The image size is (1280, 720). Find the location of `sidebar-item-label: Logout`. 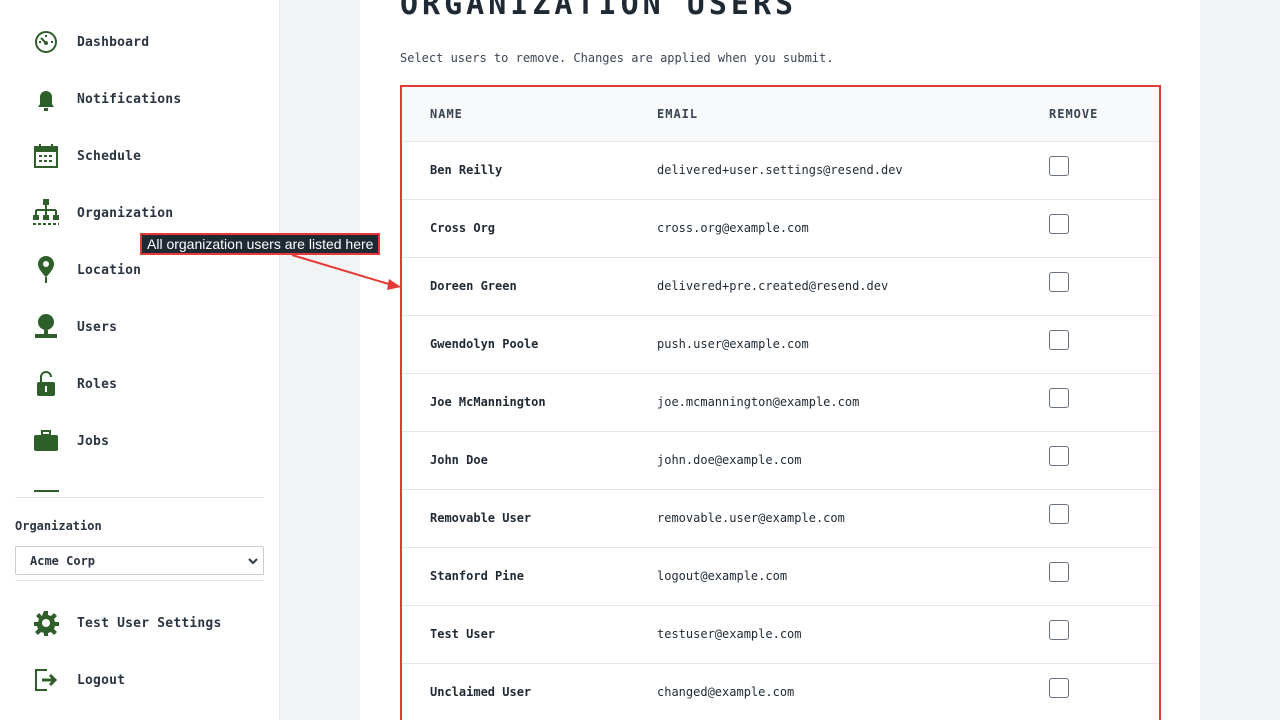

sidebar-item-label: Logout is located at coordinates (101, 680).